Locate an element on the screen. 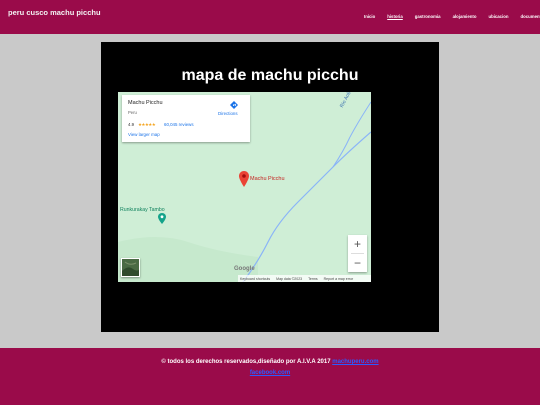 The width and height of the screenshot is (540, 405). nav-item-inicio: Inicio is located at coordinates (369, 16).